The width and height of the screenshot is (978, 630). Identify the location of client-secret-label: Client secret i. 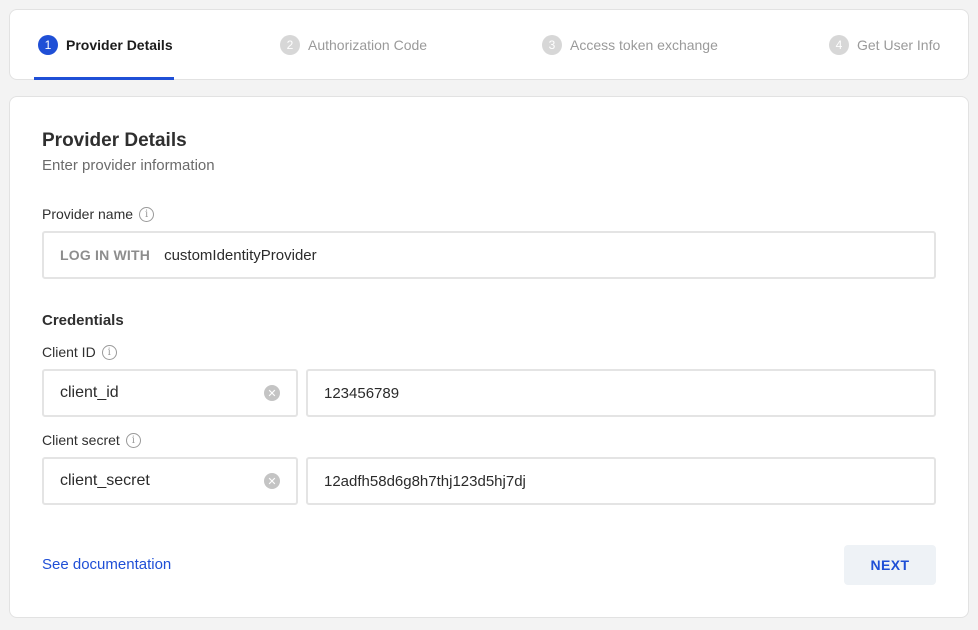
(91, 440).